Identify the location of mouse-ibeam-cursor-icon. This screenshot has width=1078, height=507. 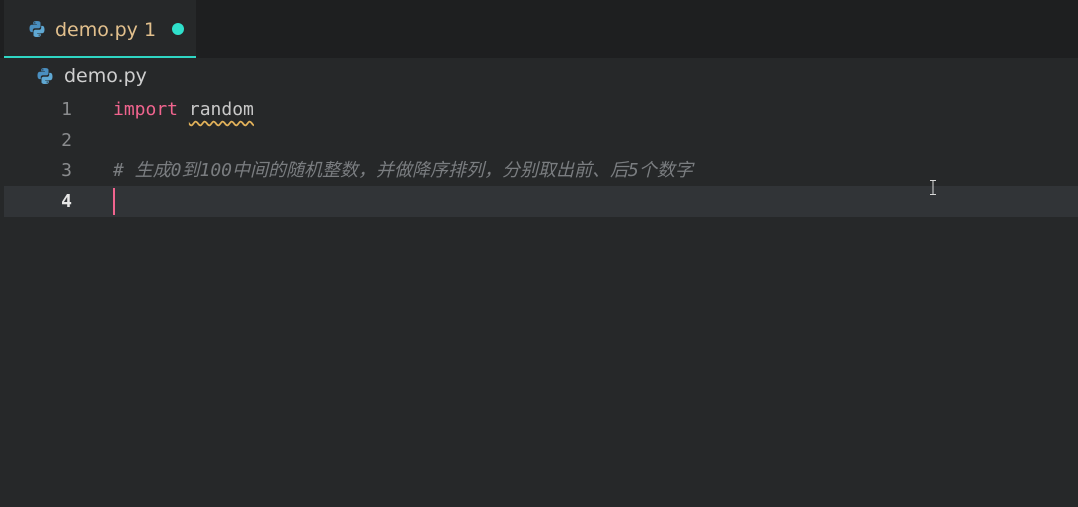
(933, 187).